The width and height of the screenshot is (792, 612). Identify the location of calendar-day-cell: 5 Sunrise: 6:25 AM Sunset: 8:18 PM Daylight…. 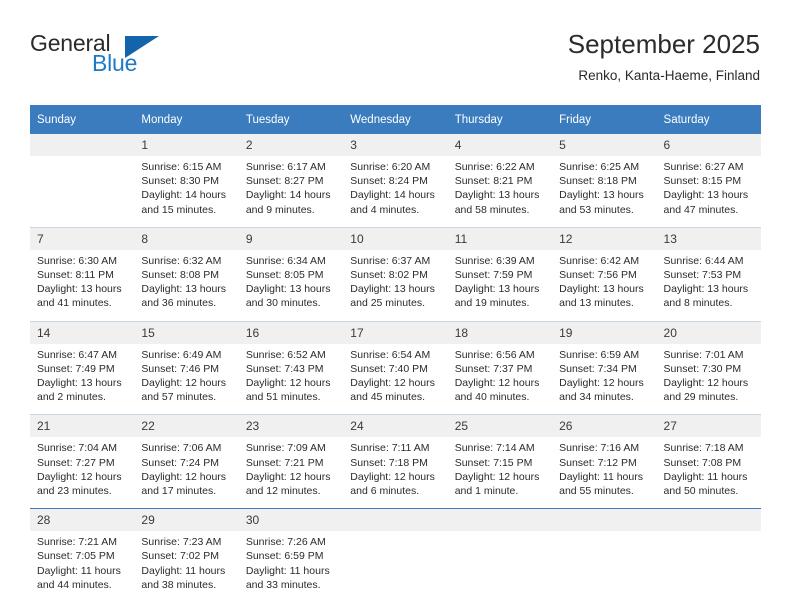
(604, 181).